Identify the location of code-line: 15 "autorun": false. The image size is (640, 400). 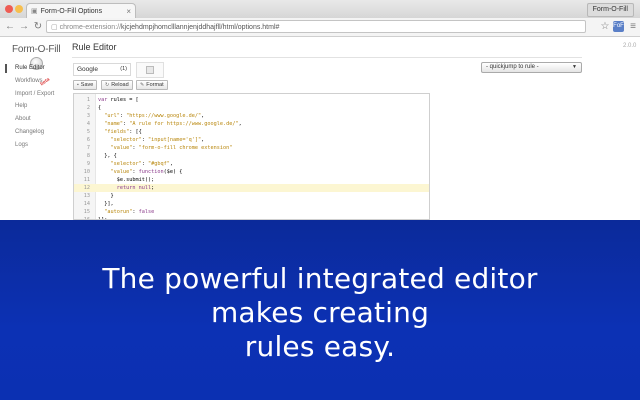
(251, 212).